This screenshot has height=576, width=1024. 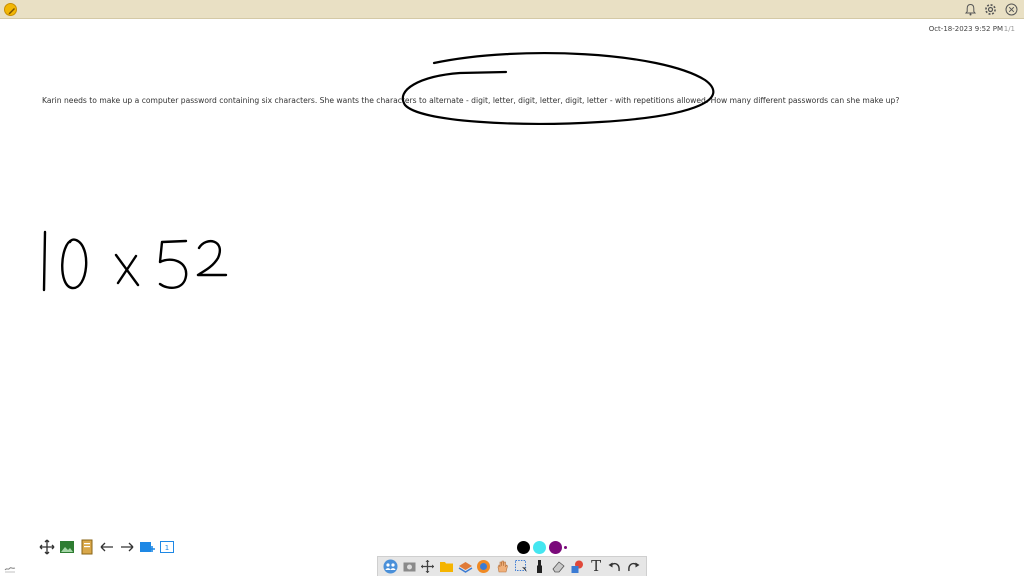 What do you see at coordinates (10, 9) in the screenshot?
I see `pencil-app-logo-icon` at bounding box center [10, 9].